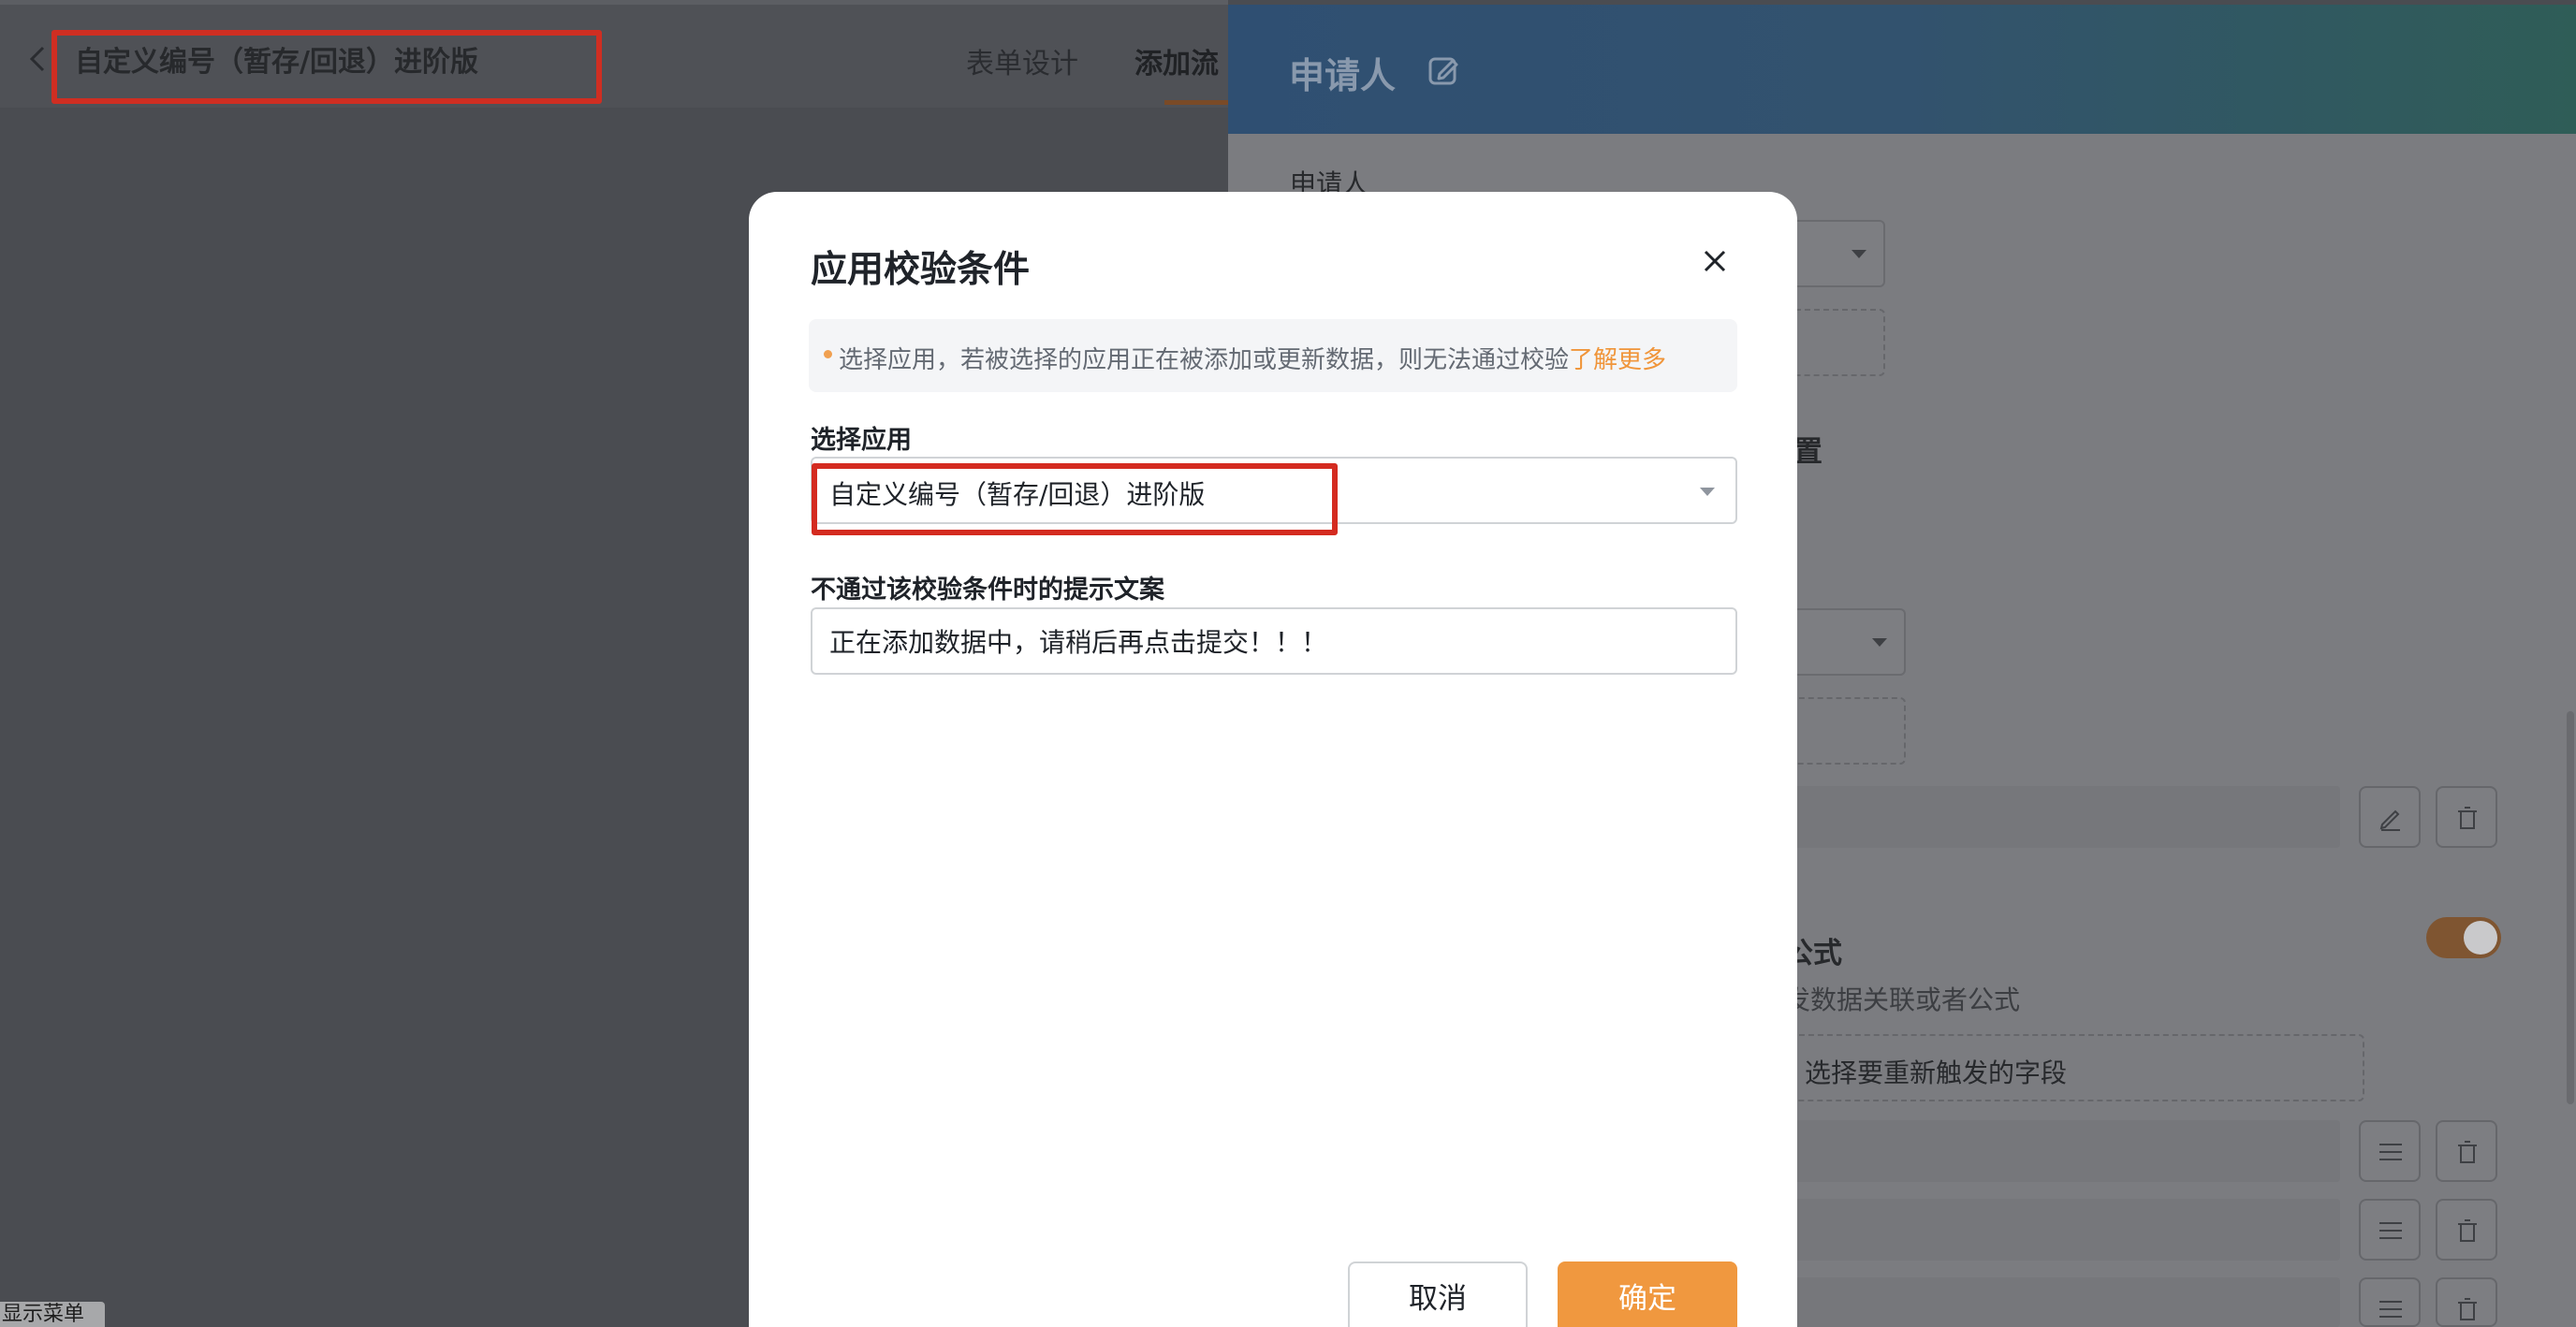 Image resolution: width=2576 pixels, height=1327 pixels. I want to click on notice-text: 选择应用，若被选择的应用正在被添加或更新数据，则无法通过校验了解更多, so click(1252, 358).